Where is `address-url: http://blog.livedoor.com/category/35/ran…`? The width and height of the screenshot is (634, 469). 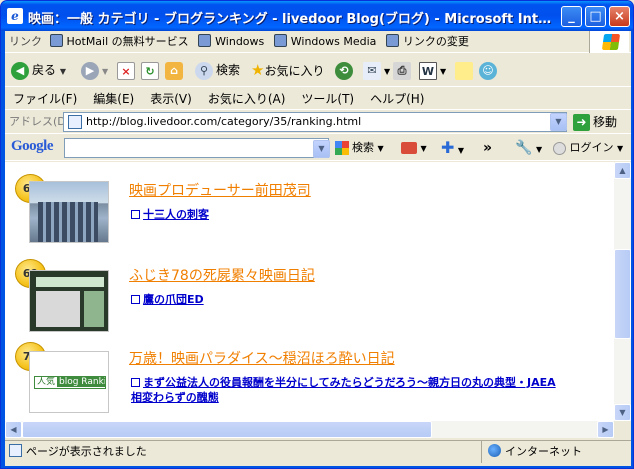
address-url: http://blog.livedoor.com/category/35/ran… is located at coordinates (224, 121).